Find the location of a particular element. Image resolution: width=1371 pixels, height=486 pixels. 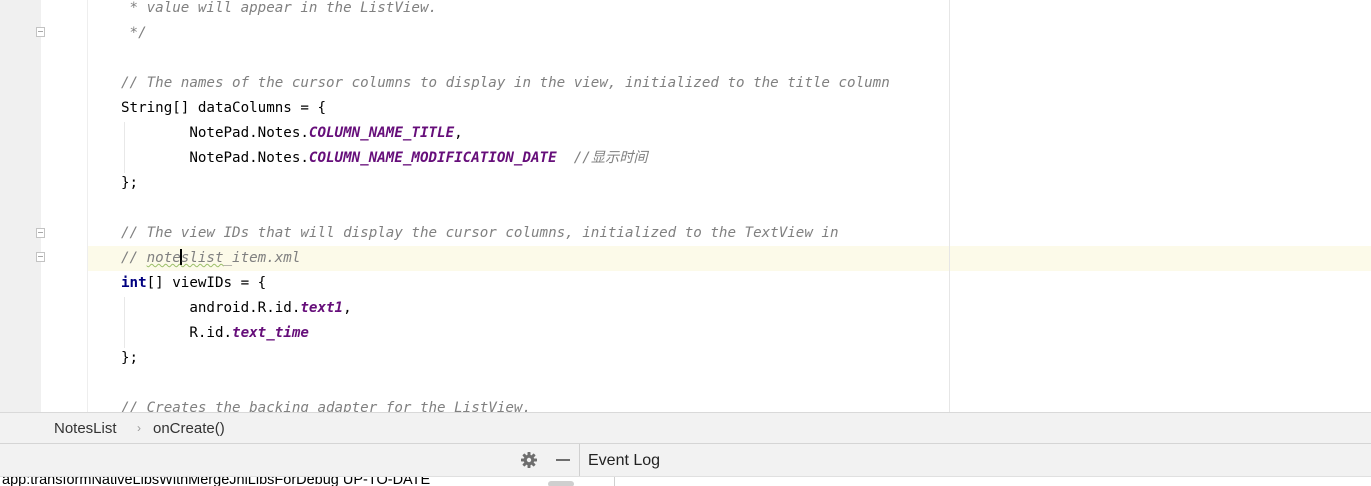

code-line-data-columns-close: }; is located at coordinates (129, 183).